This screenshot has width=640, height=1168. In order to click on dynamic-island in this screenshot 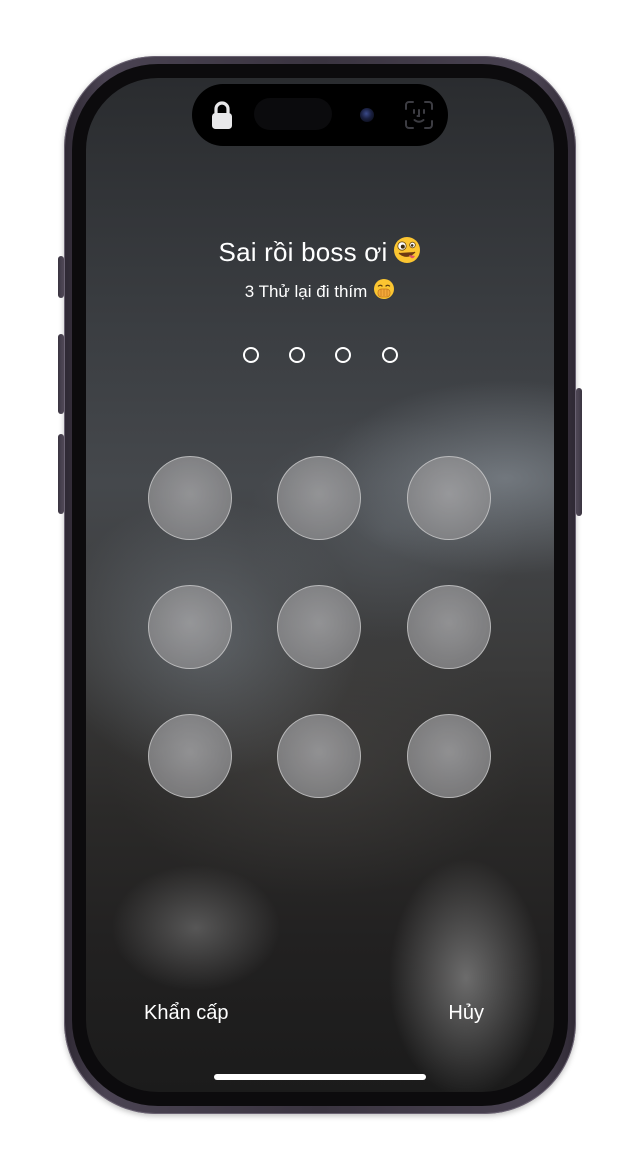, I will do `click(320, 115)`.